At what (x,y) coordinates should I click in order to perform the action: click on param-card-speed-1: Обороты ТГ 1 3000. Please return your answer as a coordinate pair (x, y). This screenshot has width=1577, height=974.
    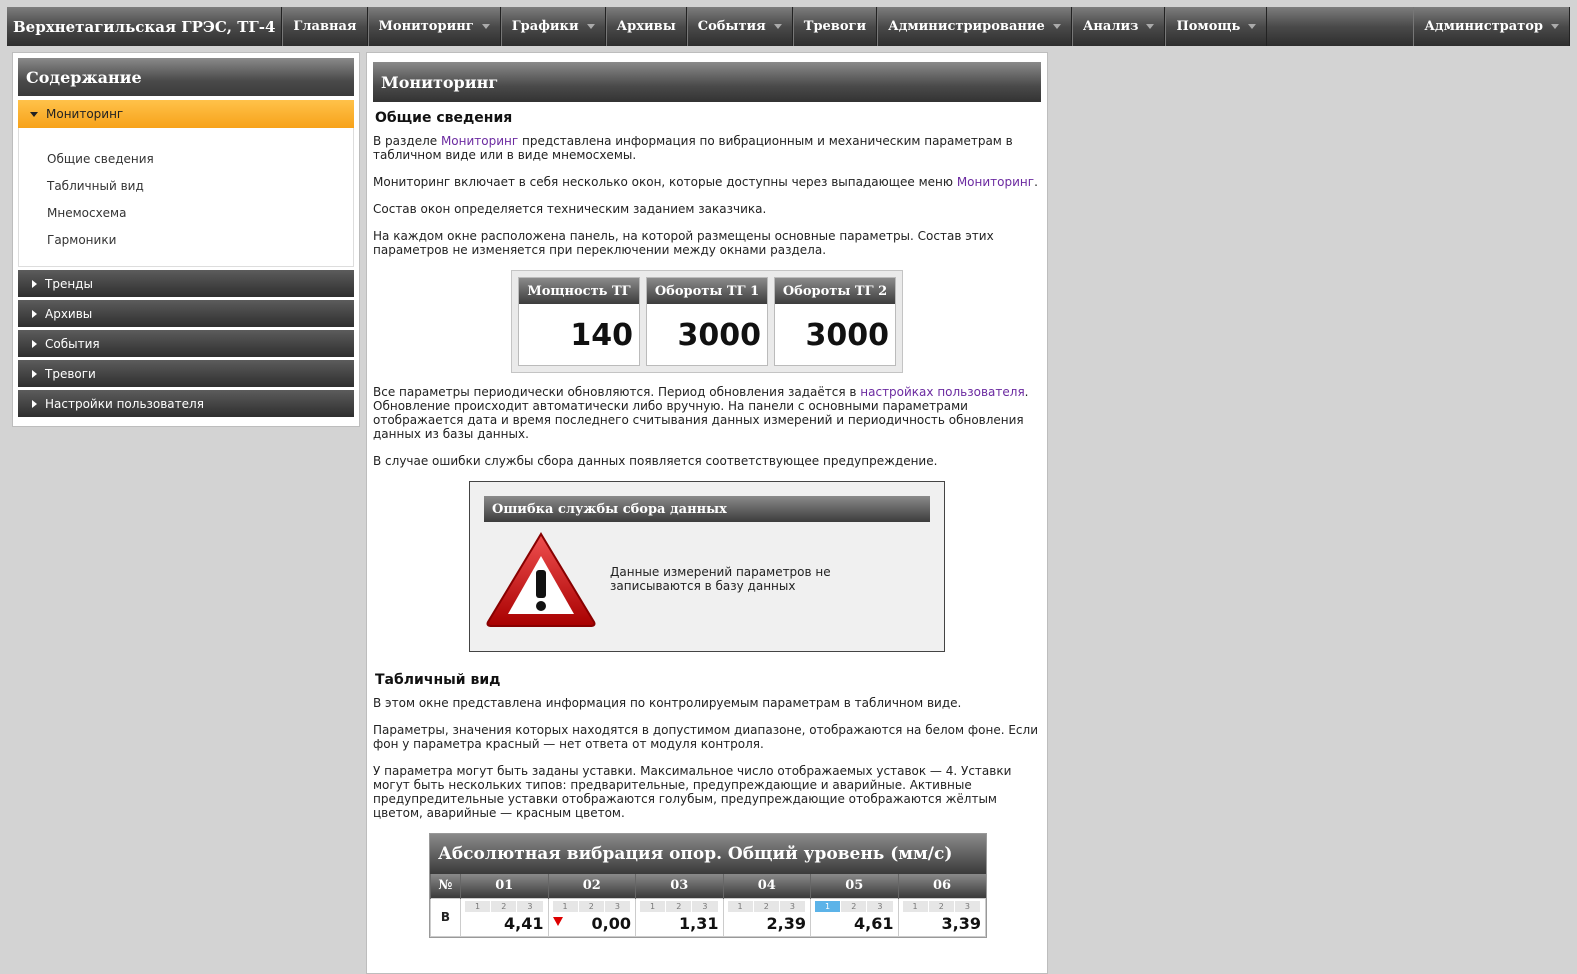
    Looking at the image, I should click on (707, 321).